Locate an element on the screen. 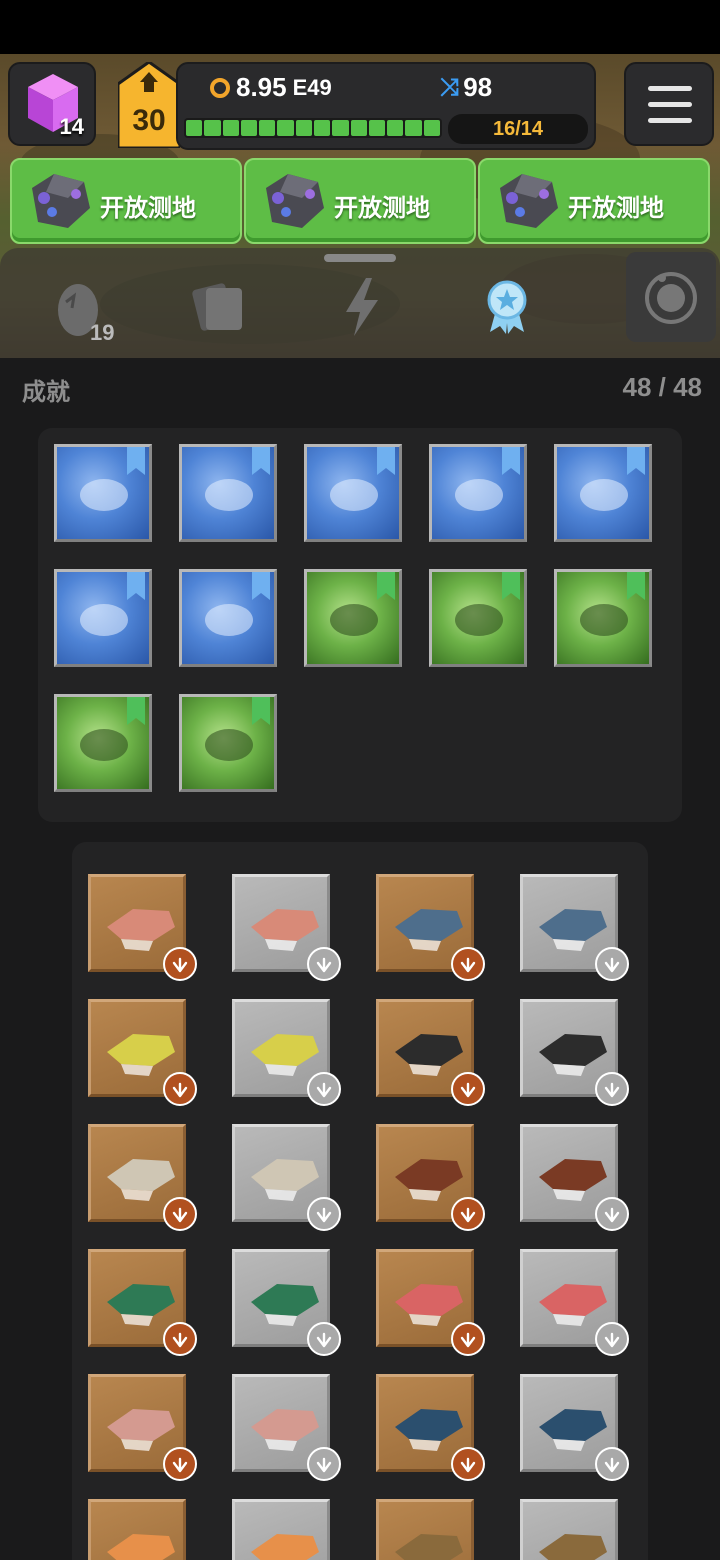  dino-card-dimetrodon-silver is located at coordinates (286, 927).